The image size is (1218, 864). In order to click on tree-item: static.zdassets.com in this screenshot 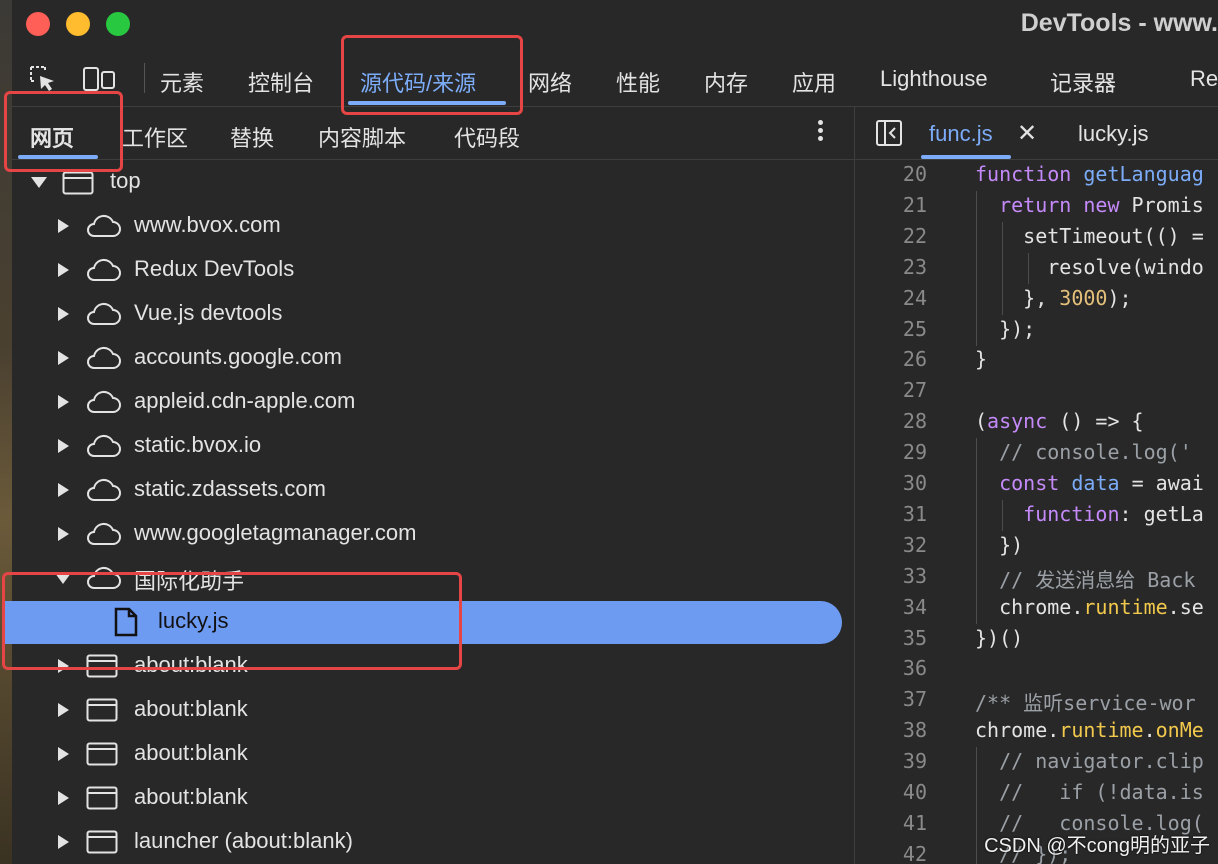, I will do `click(433, 490)`.